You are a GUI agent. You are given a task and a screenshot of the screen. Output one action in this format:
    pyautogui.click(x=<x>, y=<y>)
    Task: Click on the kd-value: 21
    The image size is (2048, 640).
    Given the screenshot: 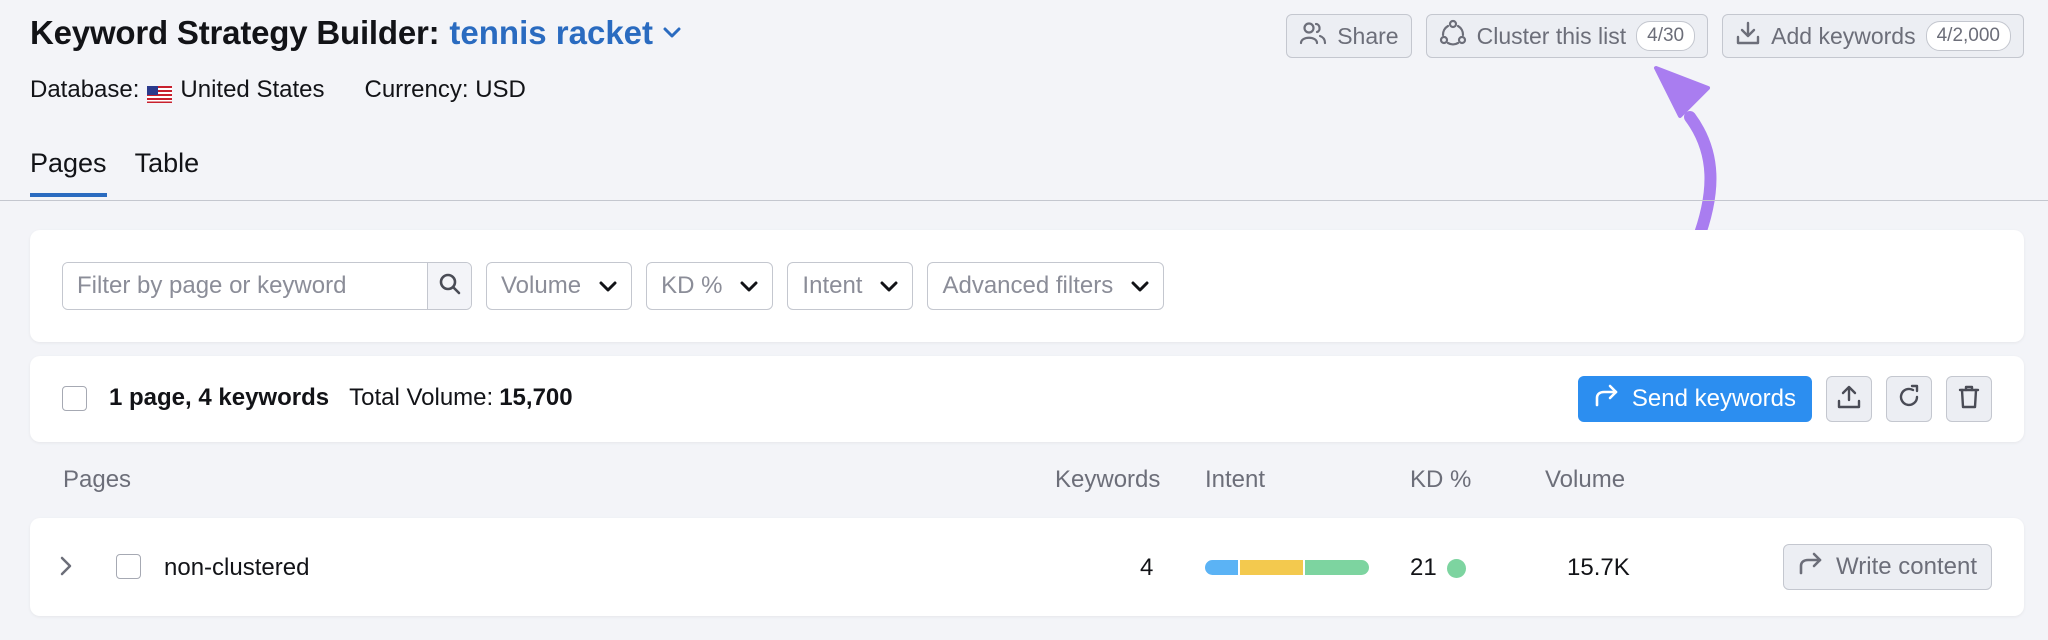 What is the action you would take?
    pyautogui.click(x=1438, y=568)
    